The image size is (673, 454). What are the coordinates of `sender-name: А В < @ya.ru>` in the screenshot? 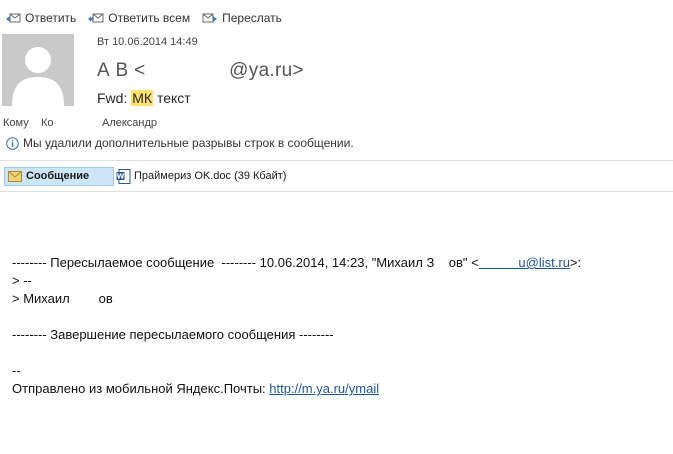 It's located at (200, 71).